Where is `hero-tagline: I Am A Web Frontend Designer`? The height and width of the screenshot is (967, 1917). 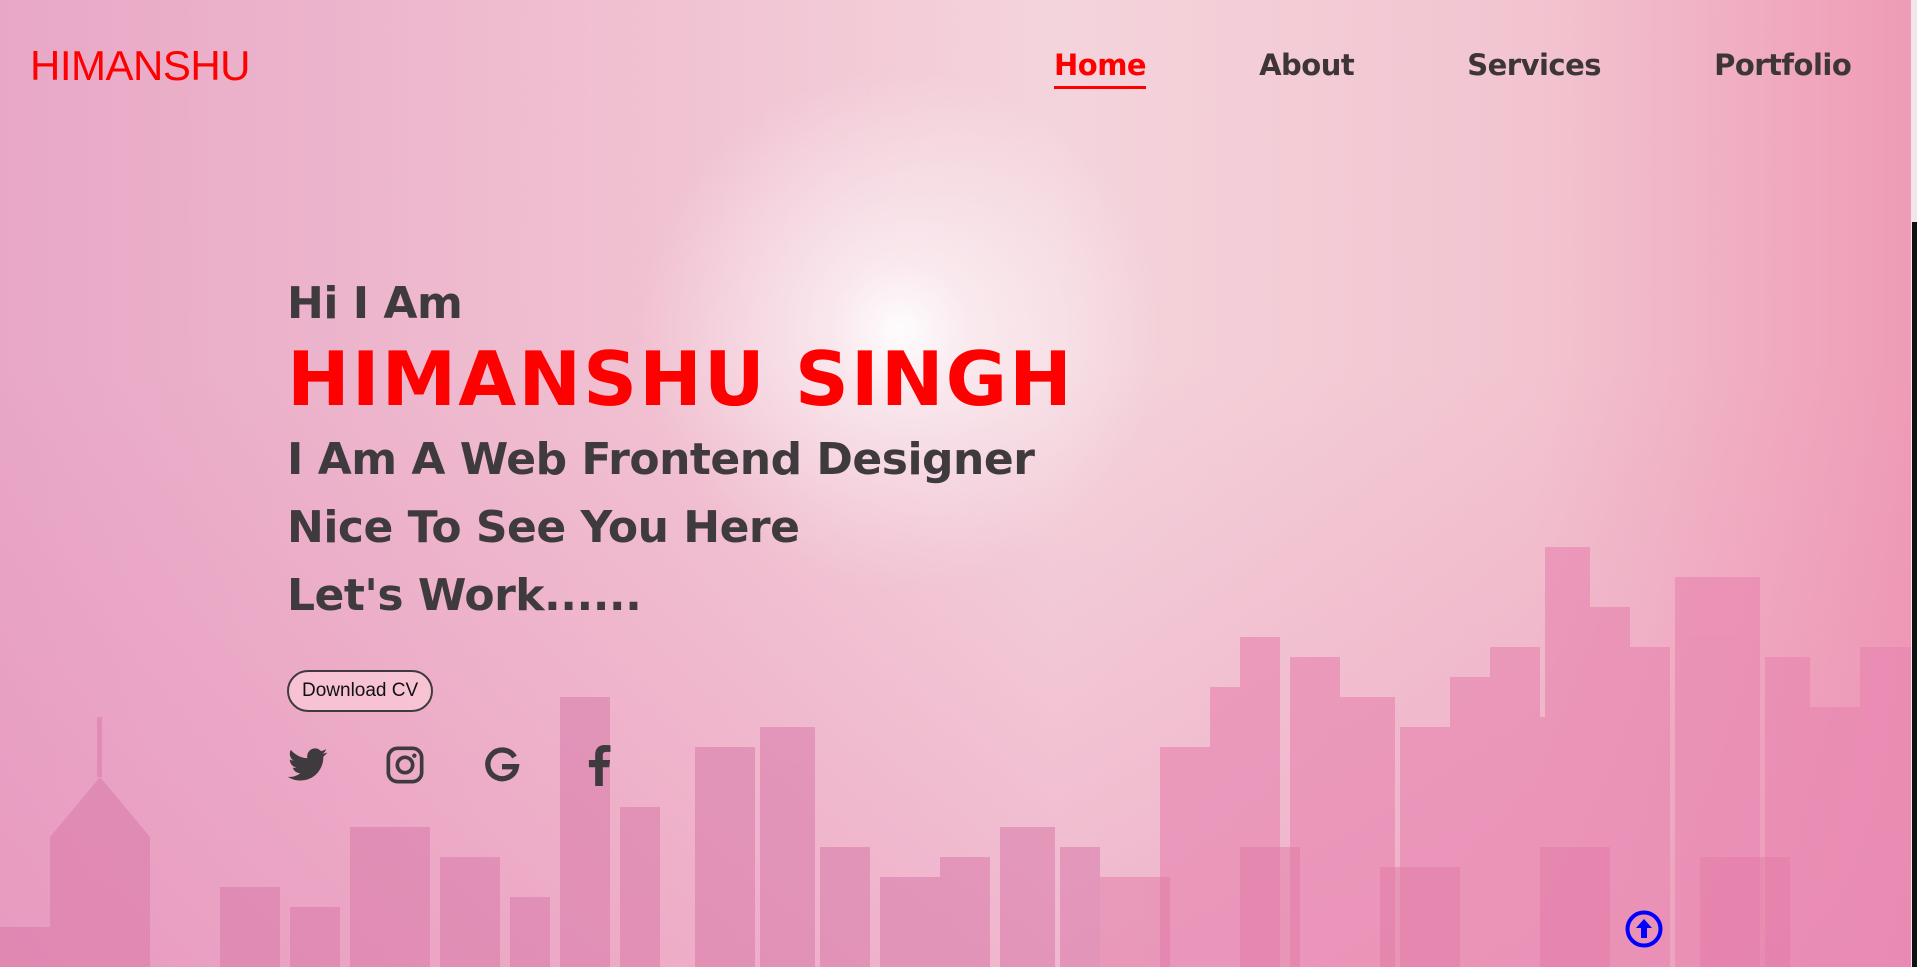 hero-tagline: I Am A Web Frontend Designer is located at coordinates (661, 459).